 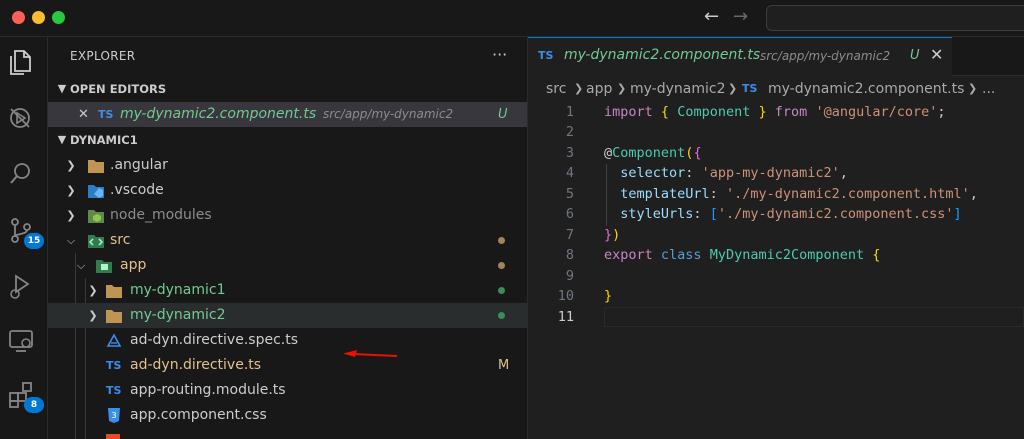 What do you see at coordinates (599, 89) in the screenshot?
I see `breadcrumb-item: app` at bounding box center [599, 89].